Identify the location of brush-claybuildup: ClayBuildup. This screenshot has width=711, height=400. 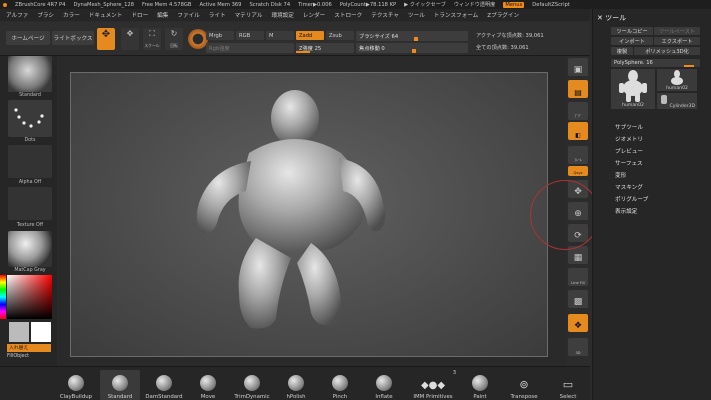
(76, 385).